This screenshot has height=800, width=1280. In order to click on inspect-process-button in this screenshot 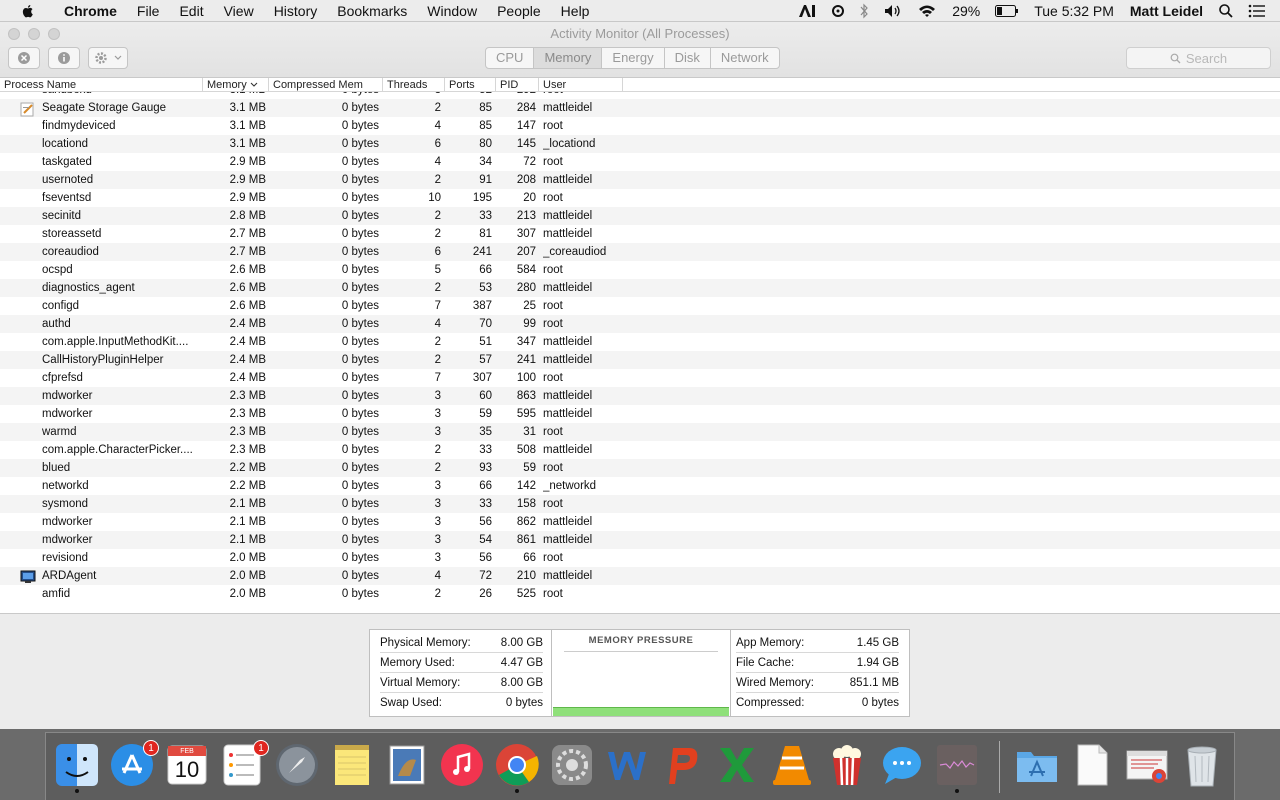, I will do `click(64, 58)`.